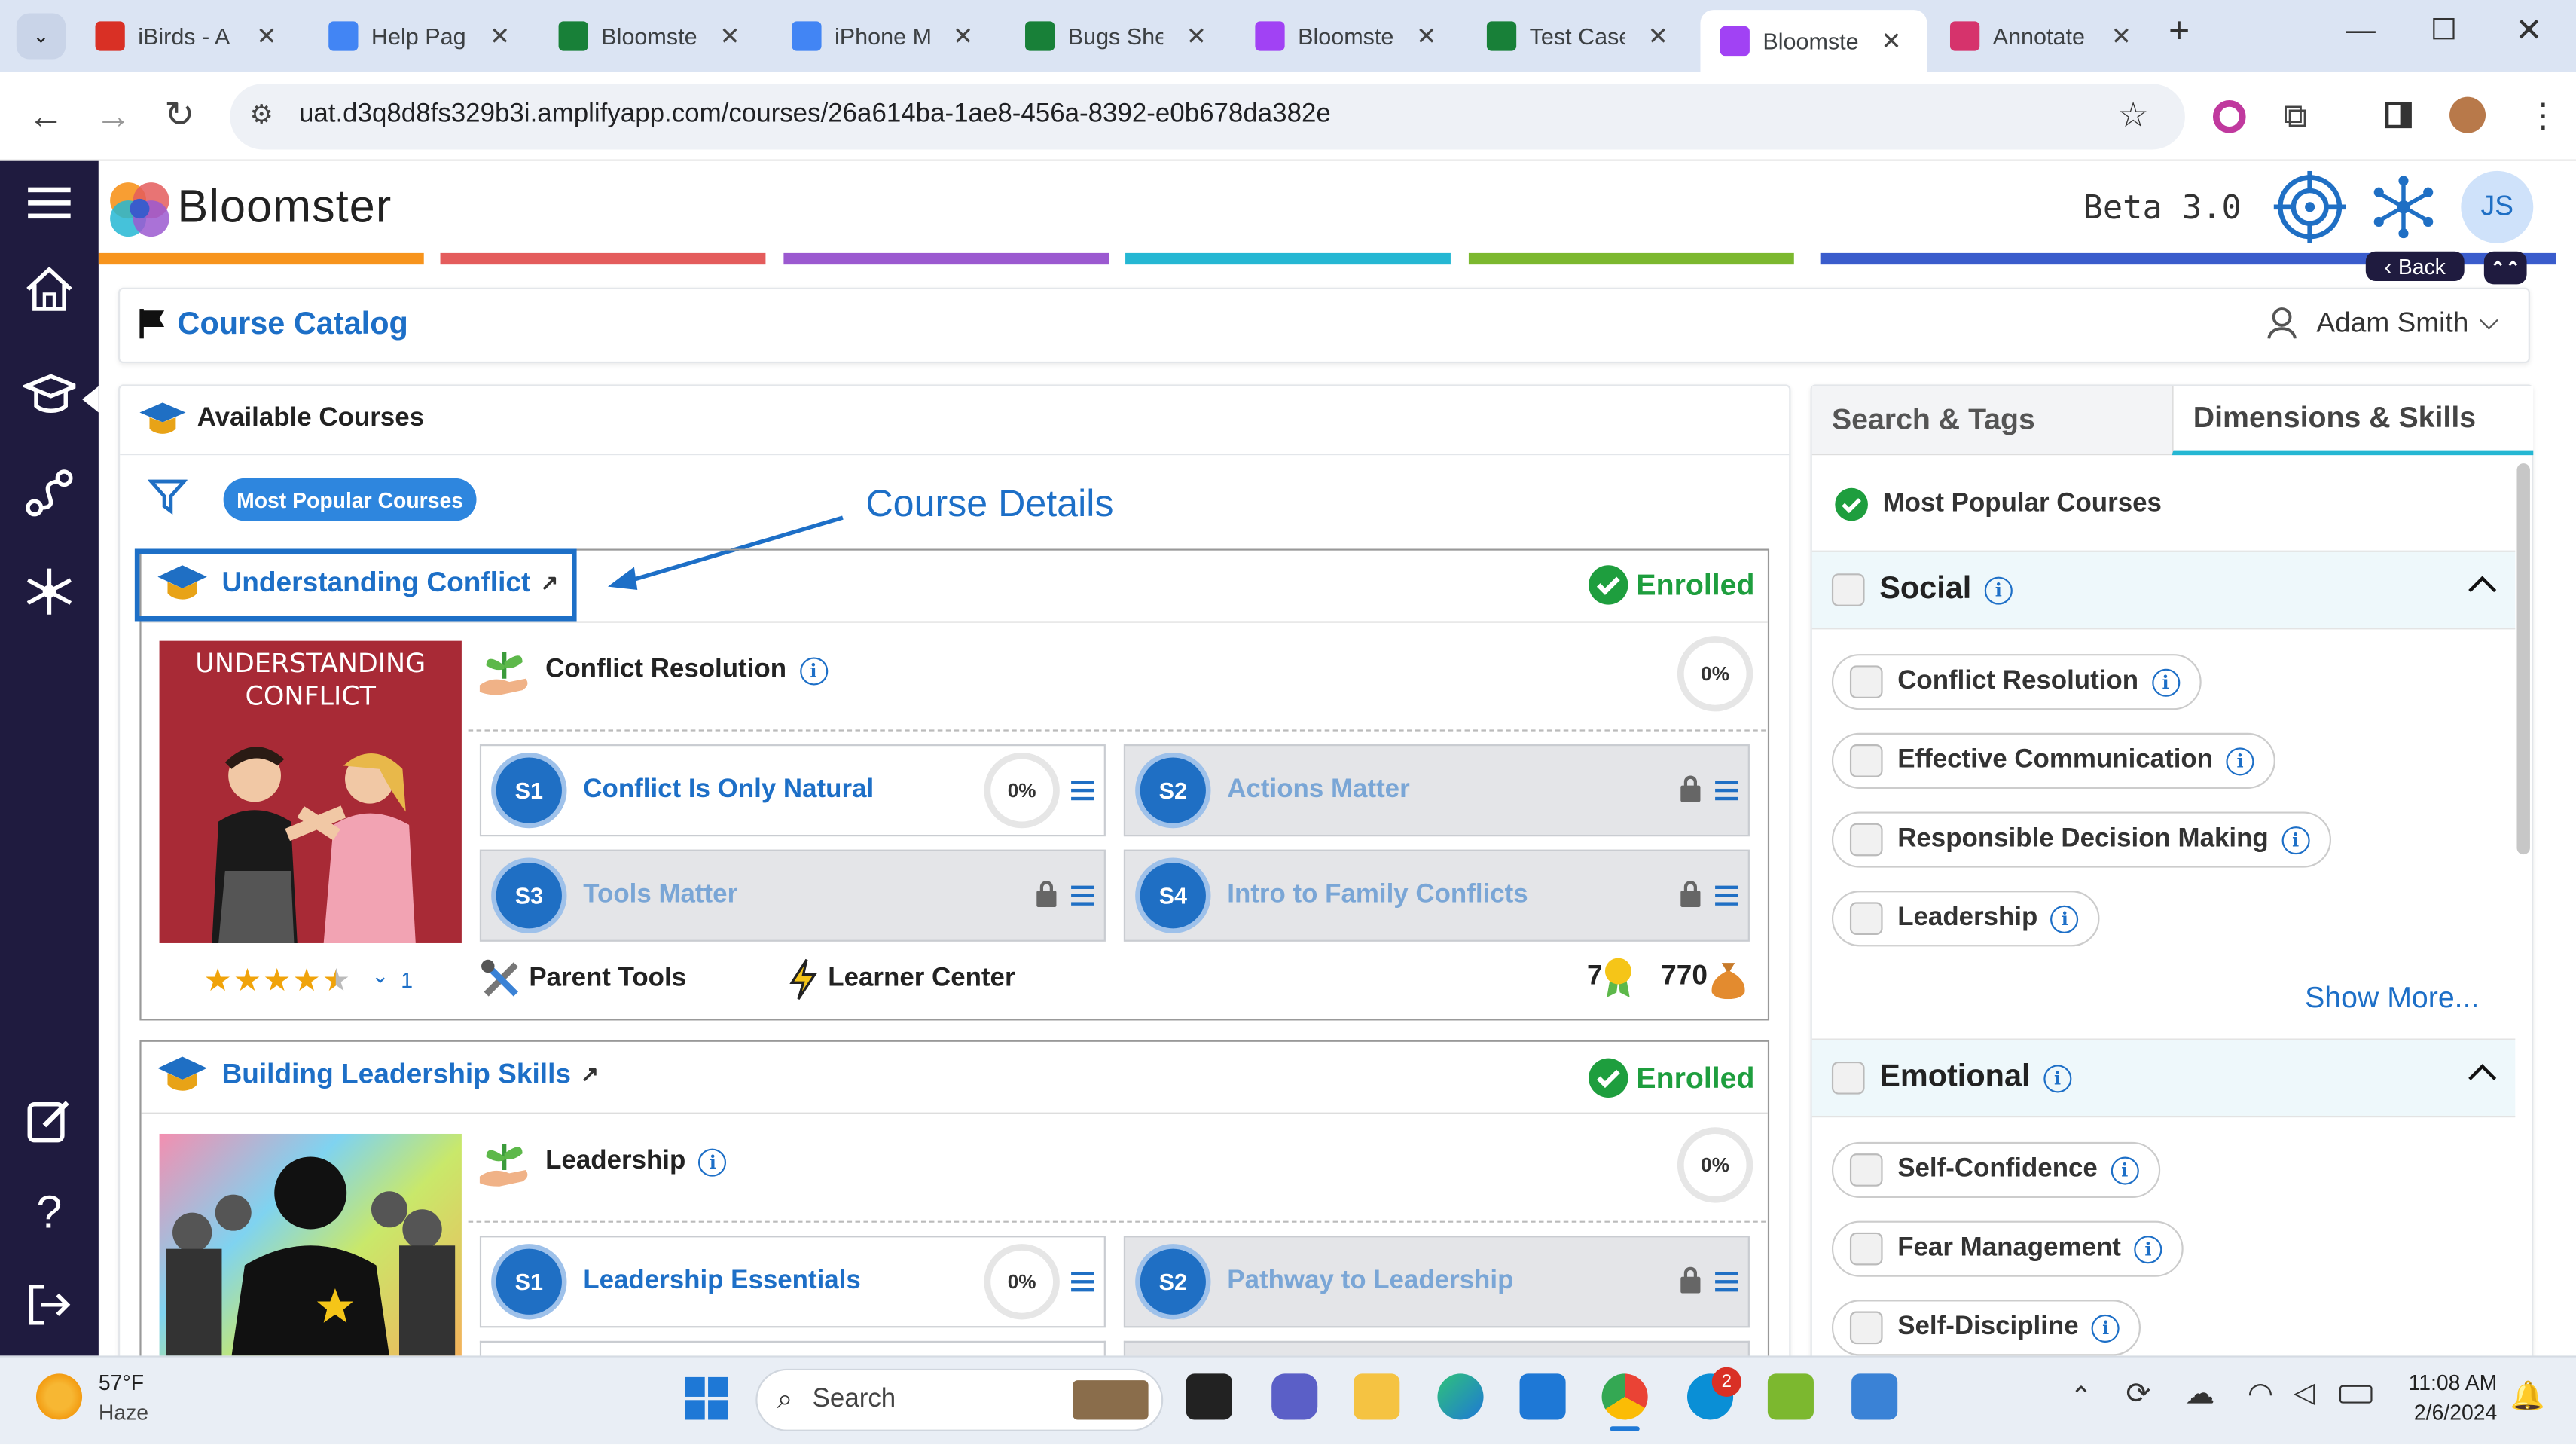 Image resolution: width=2576 pixels, height=1445 pixels. Describe the element at coordinates (1875, 1396) in the screenshot. I see `photos-icon` at that location.